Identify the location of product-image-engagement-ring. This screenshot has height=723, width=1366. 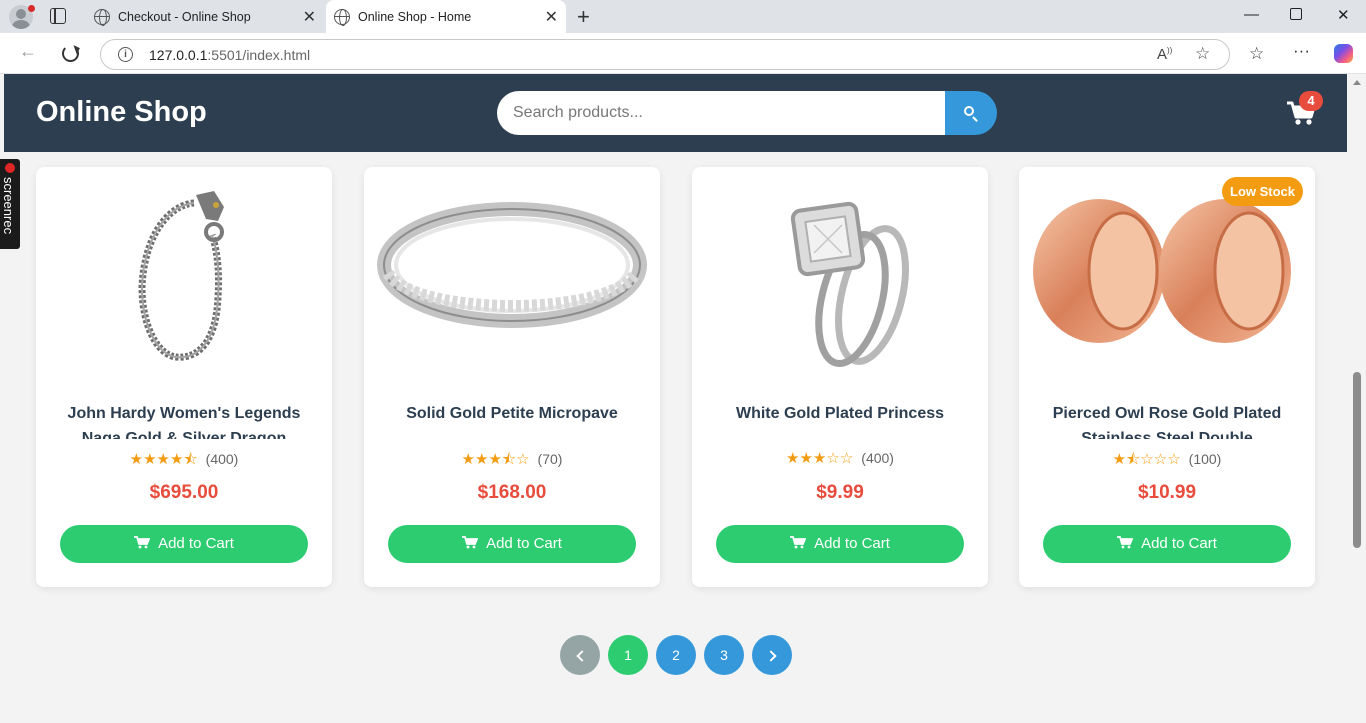
(840, 272).